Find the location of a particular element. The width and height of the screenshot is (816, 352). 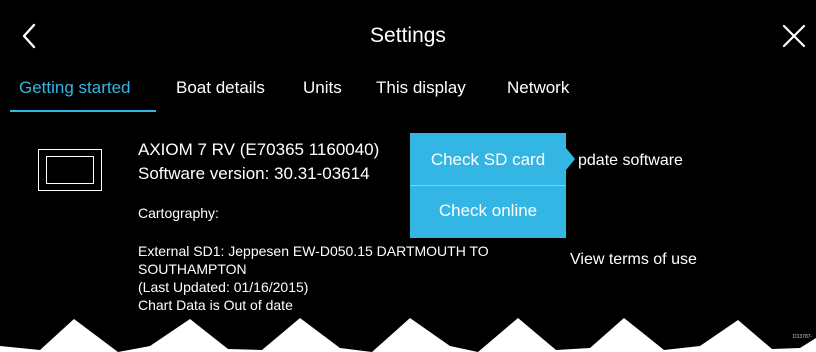

tab-boat-details: Boat details is located at coordinates (220, 88).